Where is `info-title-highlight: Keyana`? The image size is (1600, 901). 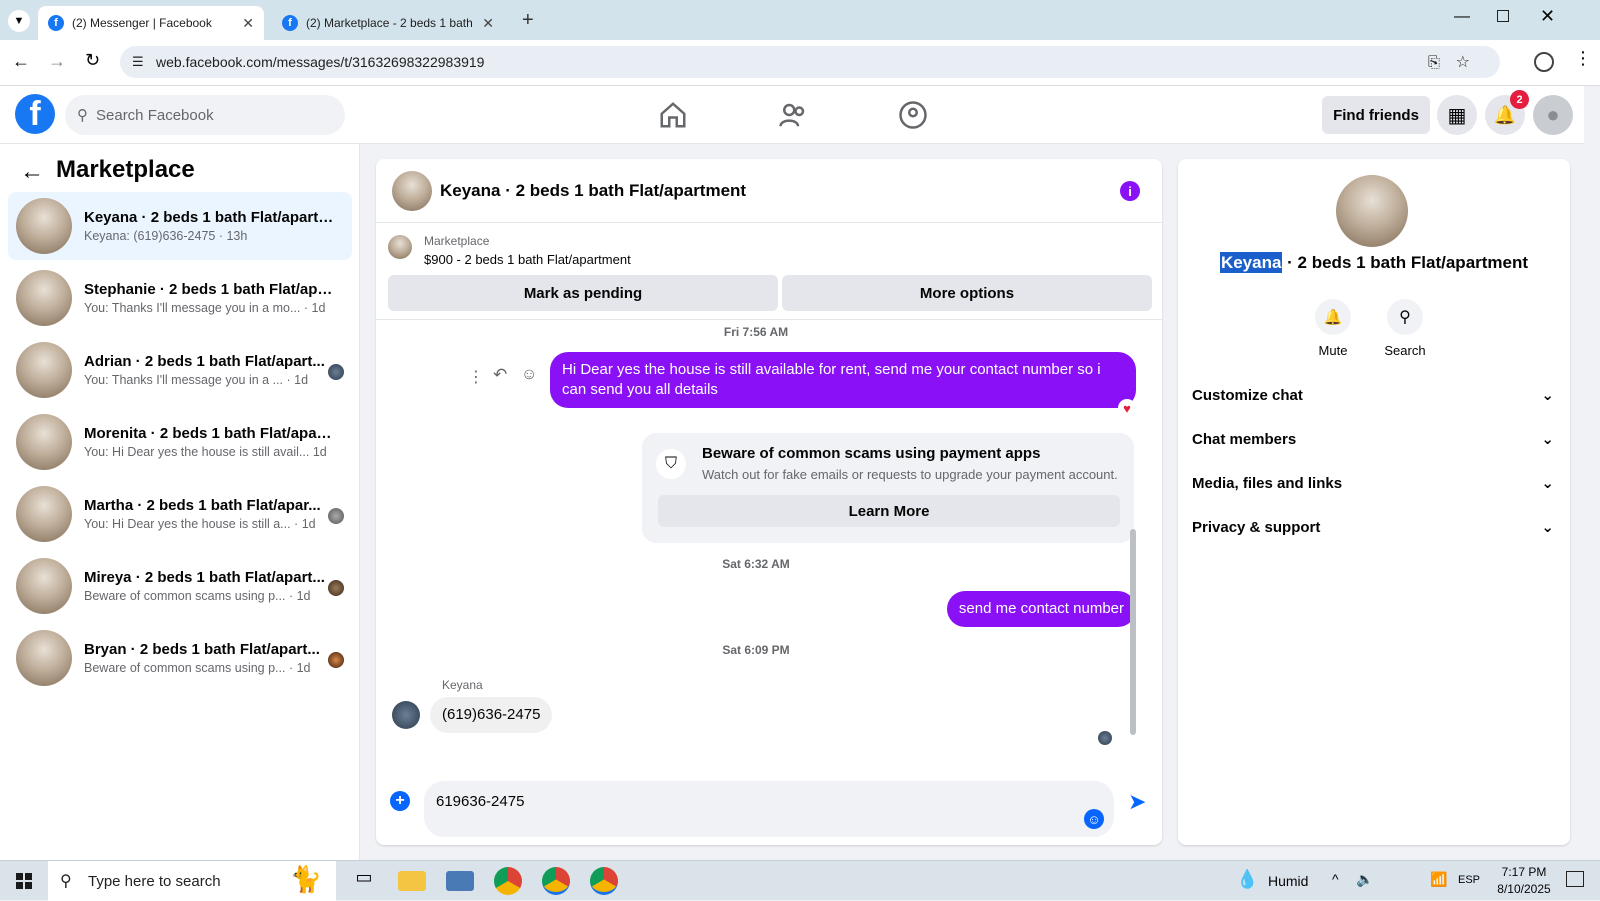
info-title-highlight: Keyana is located at coordinates (1251, 262).